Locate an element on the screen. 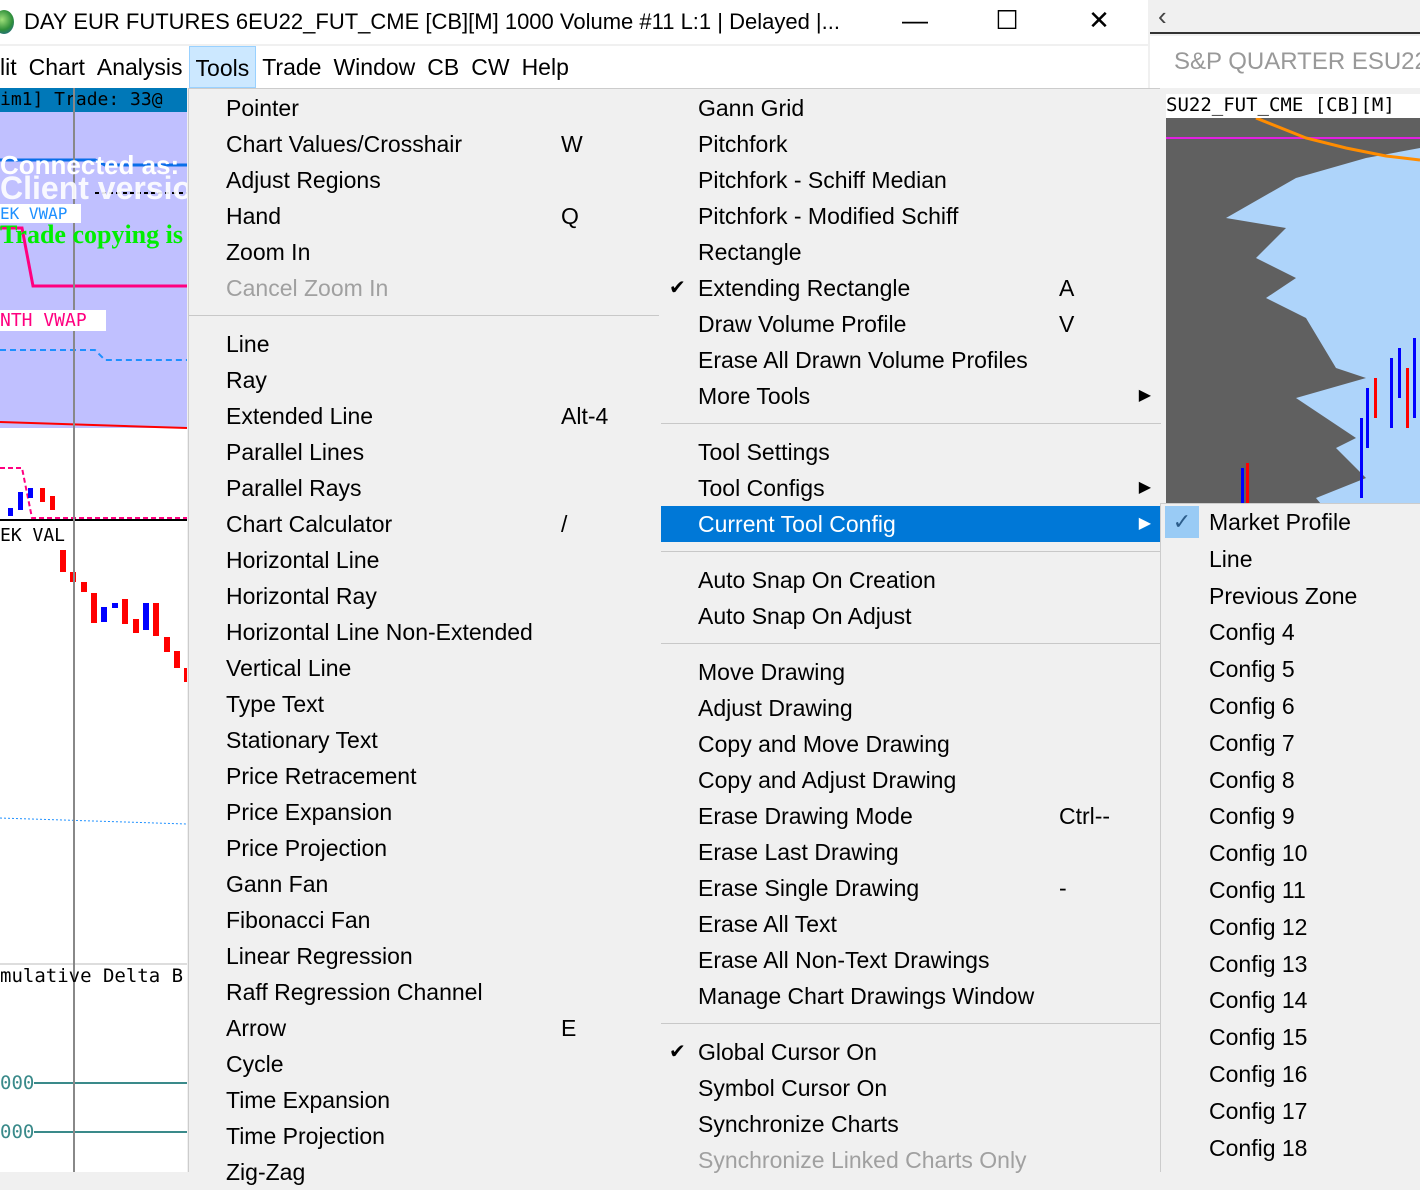 Image resolution: width=1420 pixels, height=1190 pixels. menu-item-hand: Hand Q is located at coordinates (424, 216).